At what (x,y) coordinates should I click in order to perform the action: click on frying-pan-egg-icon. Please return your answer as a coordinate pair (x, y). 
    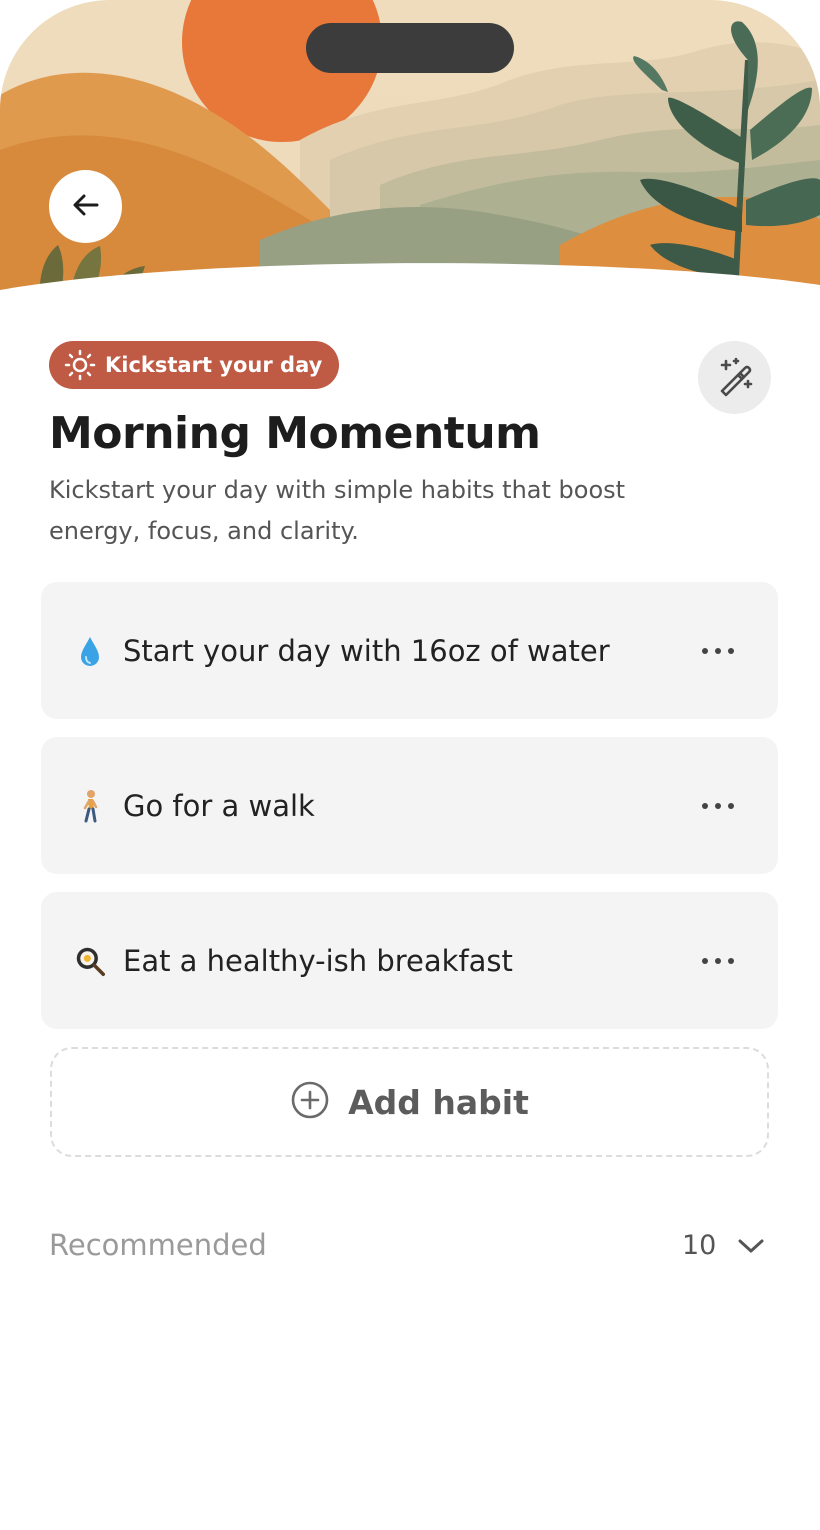
    Looking at the image, I should click on (90, 961).